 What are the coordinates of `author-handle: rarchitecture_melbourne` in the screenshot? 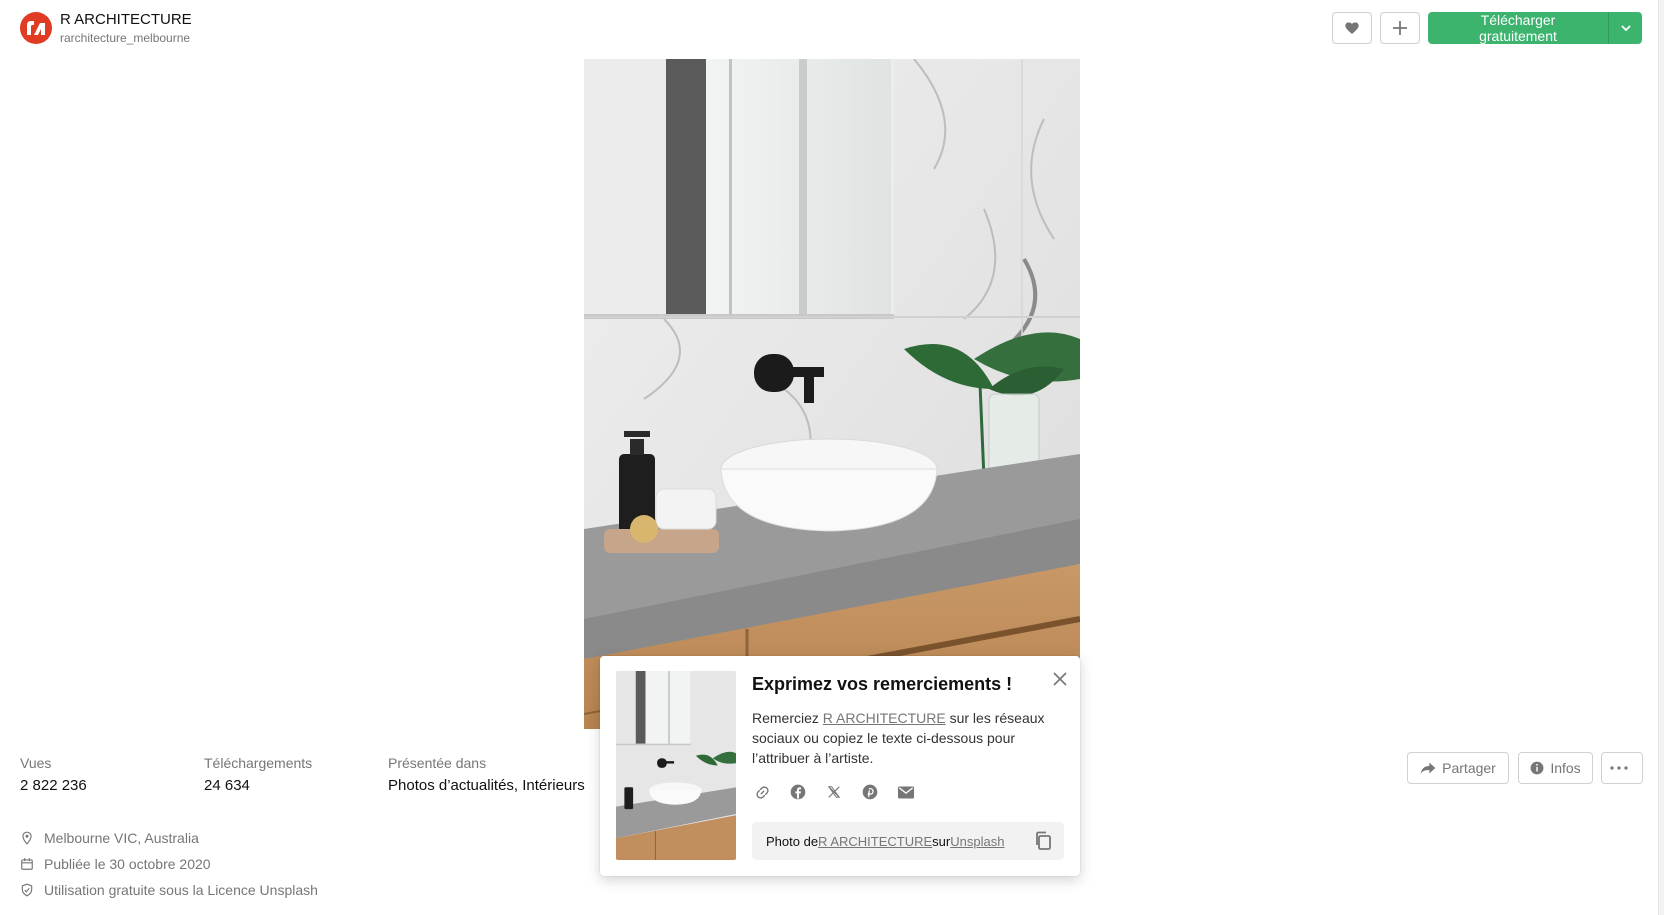 It's located at (125, 38).